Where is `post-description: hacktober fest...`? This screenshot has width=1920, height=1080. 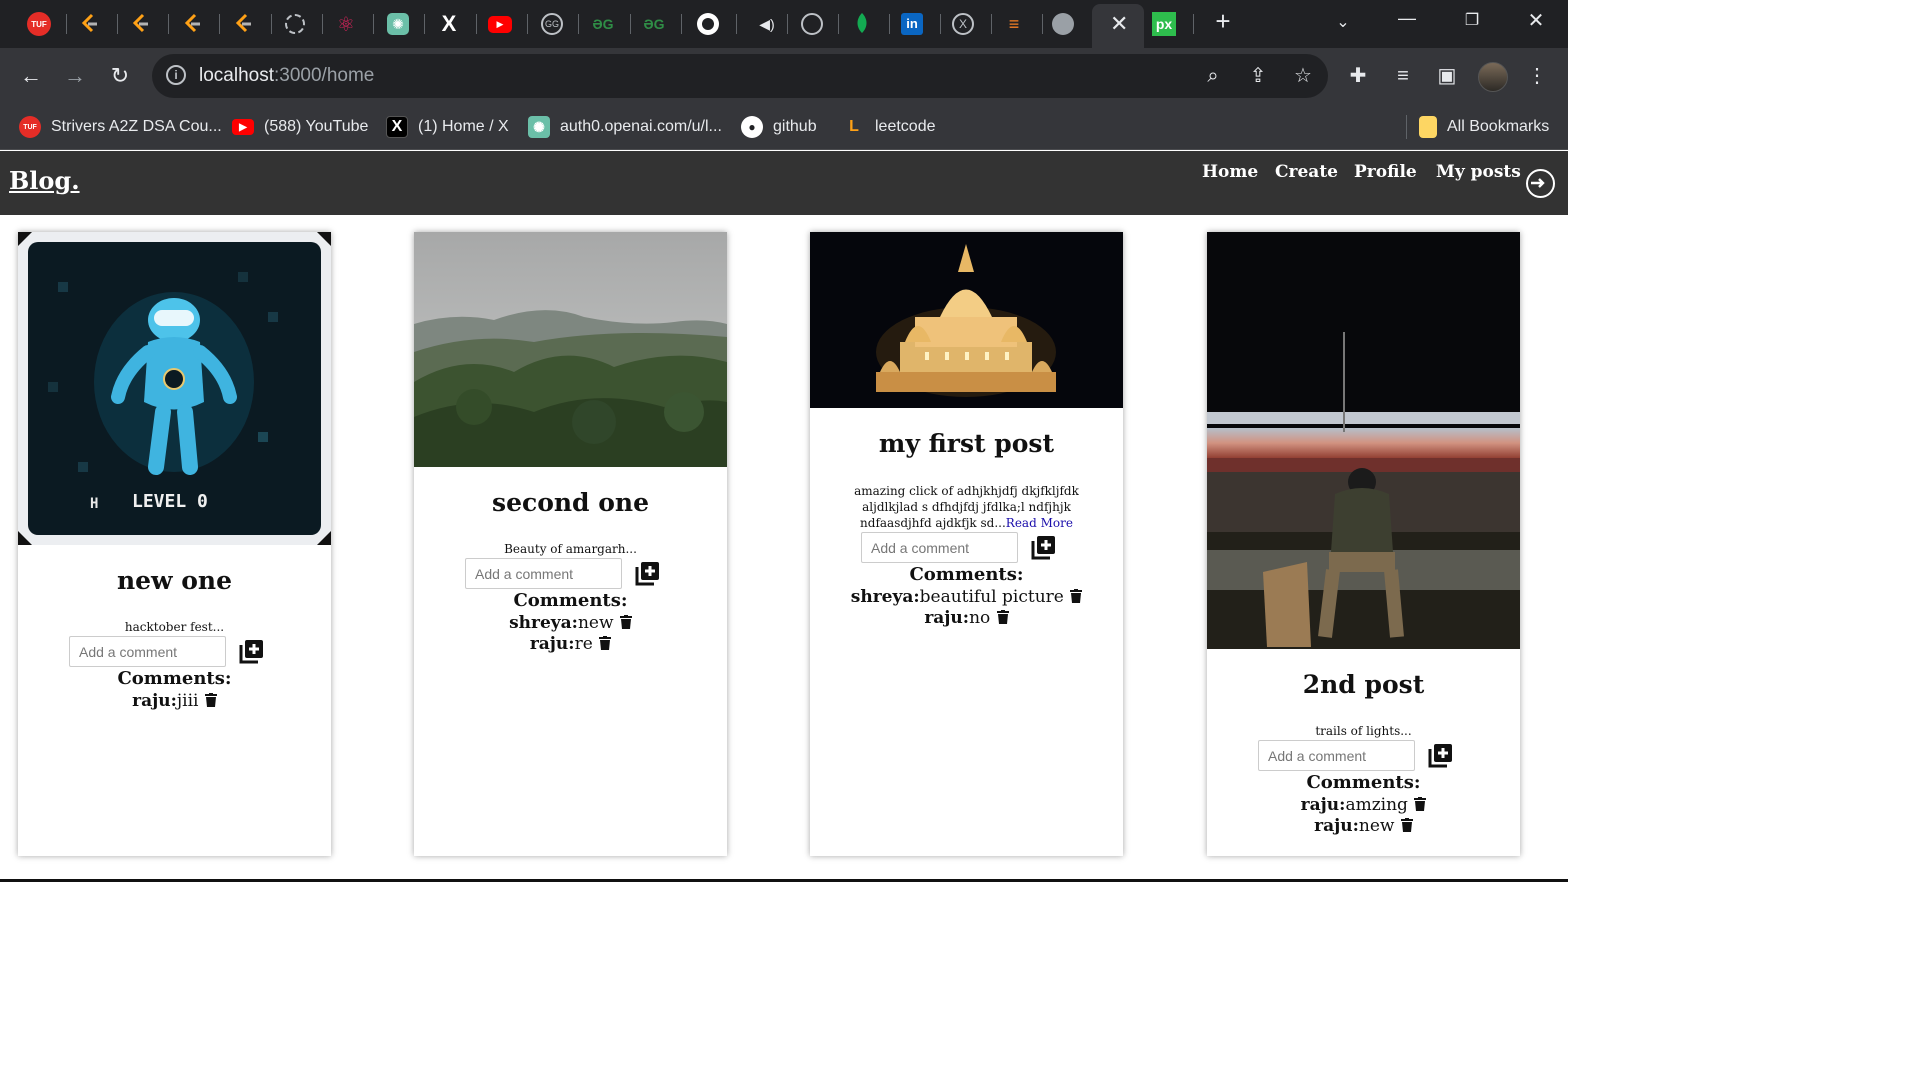 post-description: hacktober fest... is located at coordinates (174, 627).